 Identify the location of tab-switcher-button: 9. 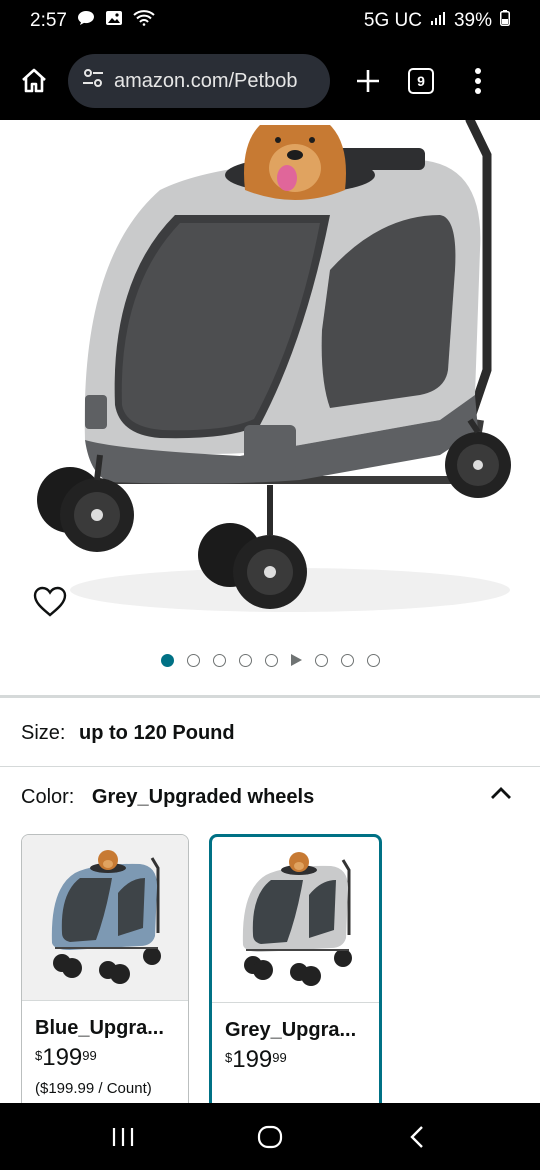
(421, 81).